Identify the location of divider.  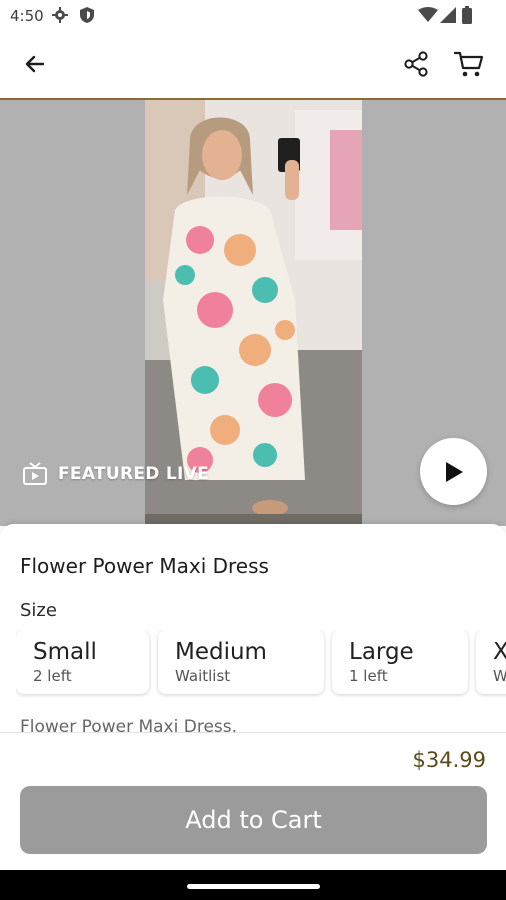
(253, 732).